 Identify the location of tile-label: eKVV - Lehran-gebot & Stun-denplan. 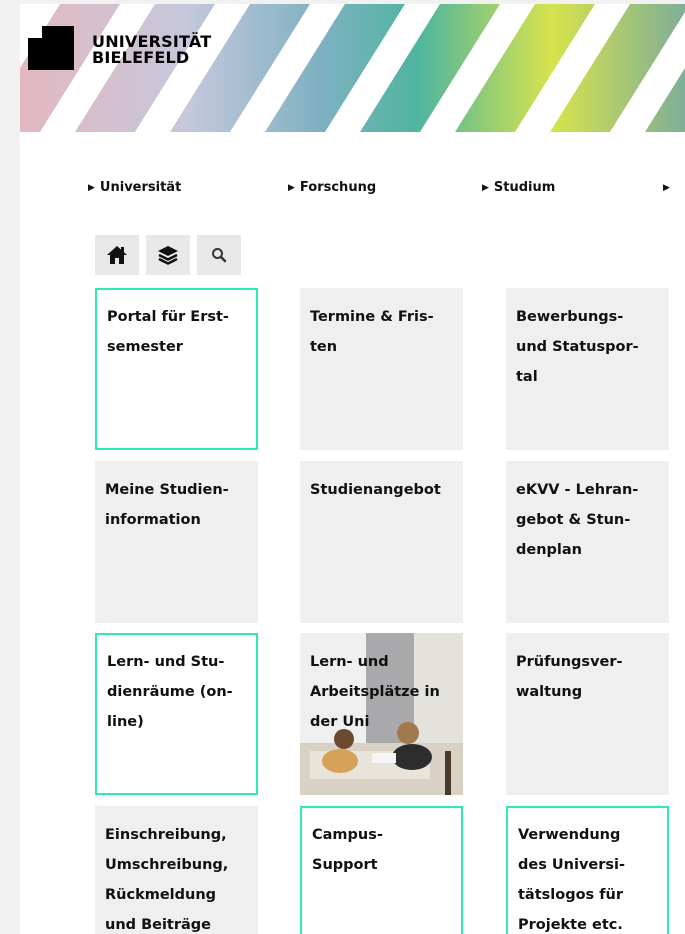
(589, 520).